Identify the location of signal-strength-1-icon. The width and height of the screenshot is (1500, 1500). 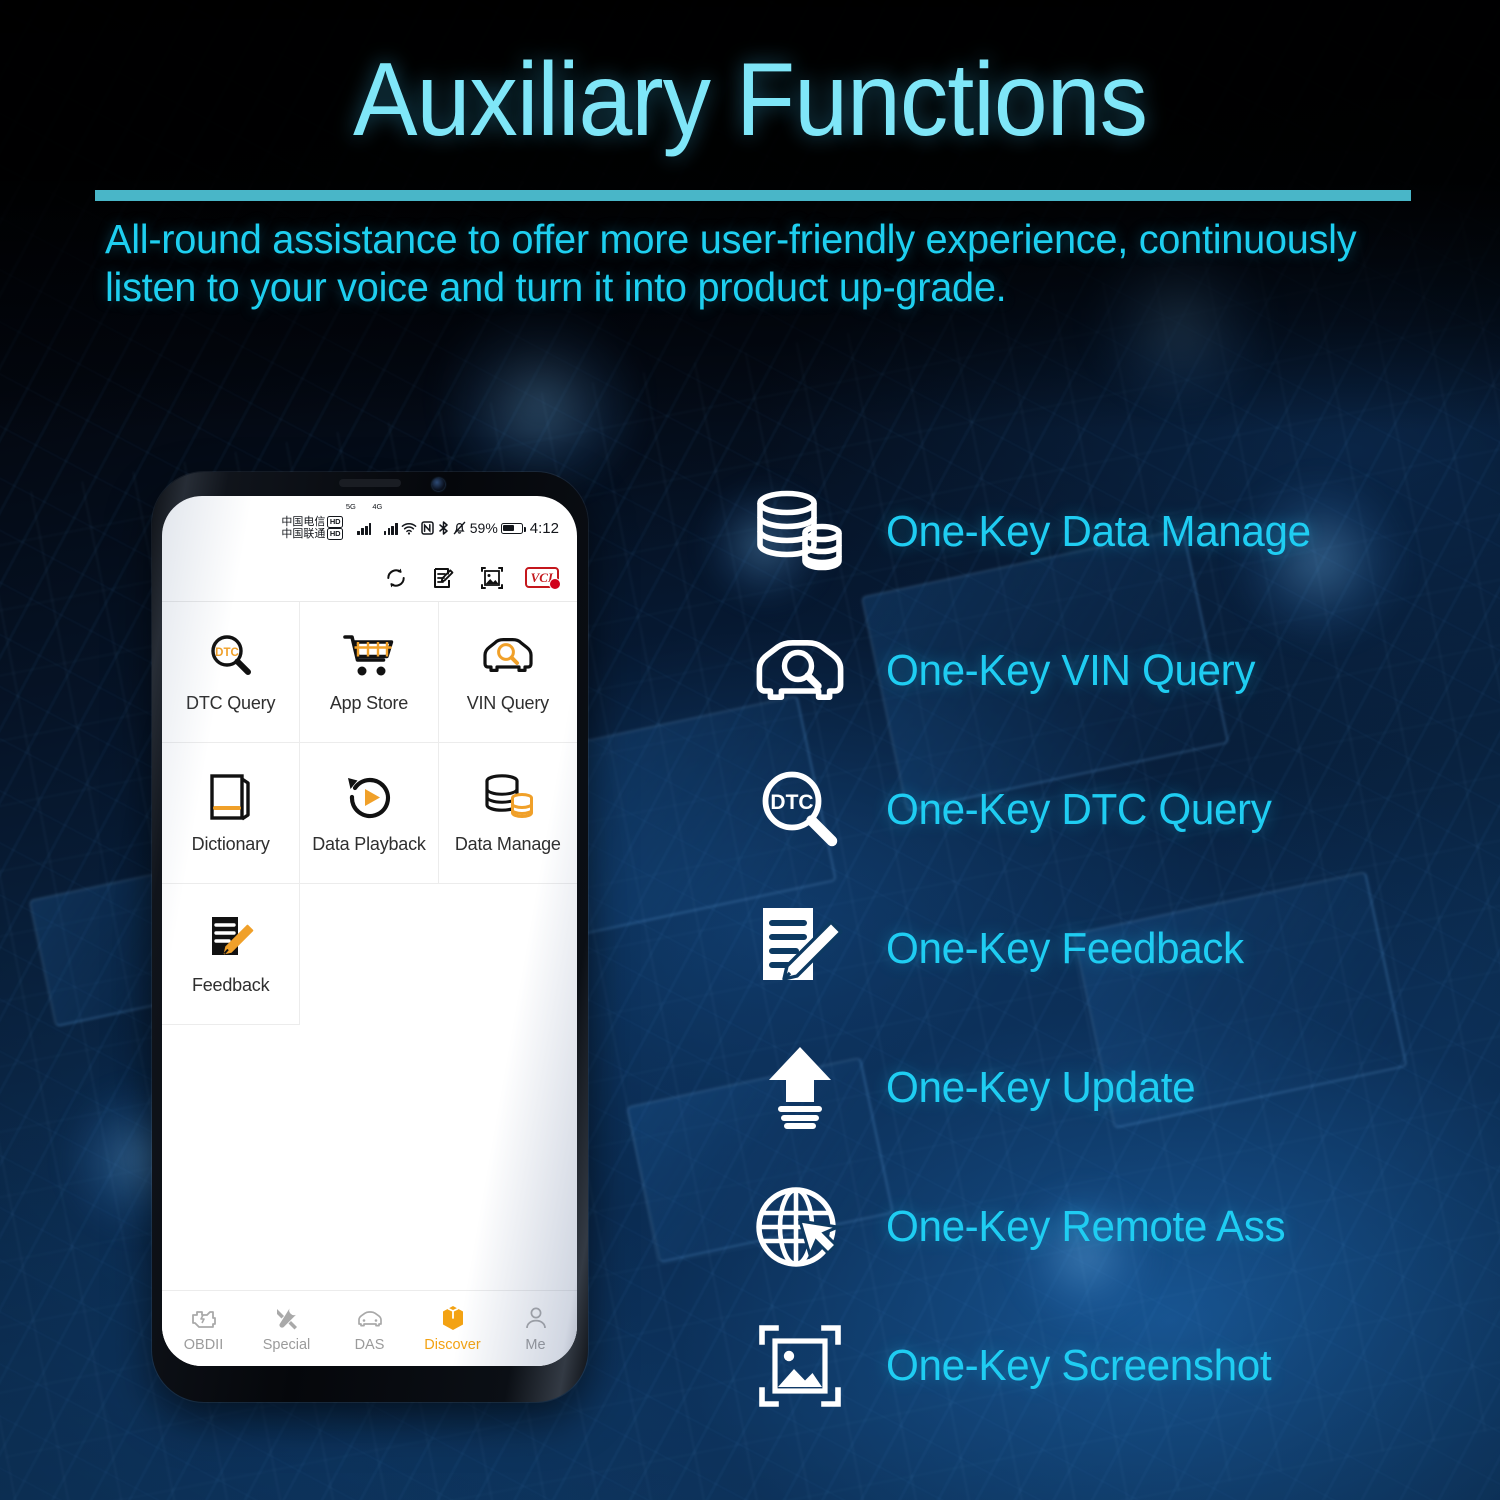
(364, 528).